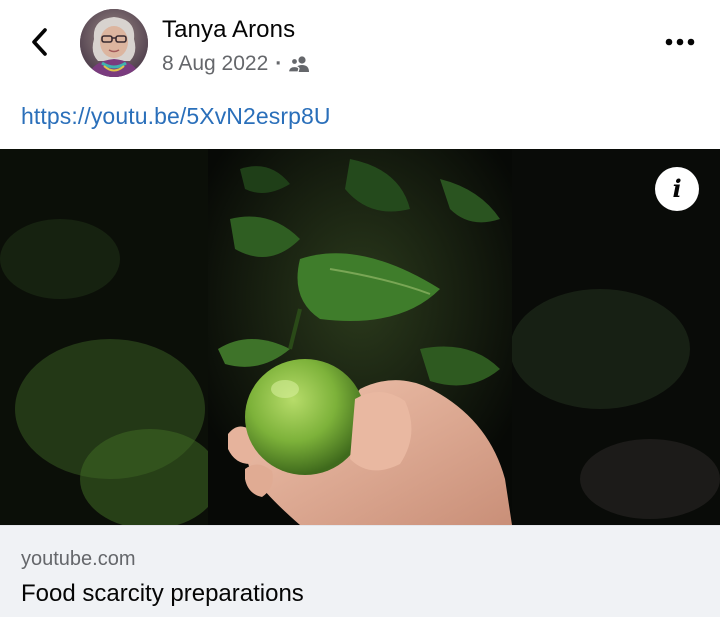  What do you see at coordinates (114, 43) in the screenshot?
I see `author-avatar` at bounding box center [114, 43].